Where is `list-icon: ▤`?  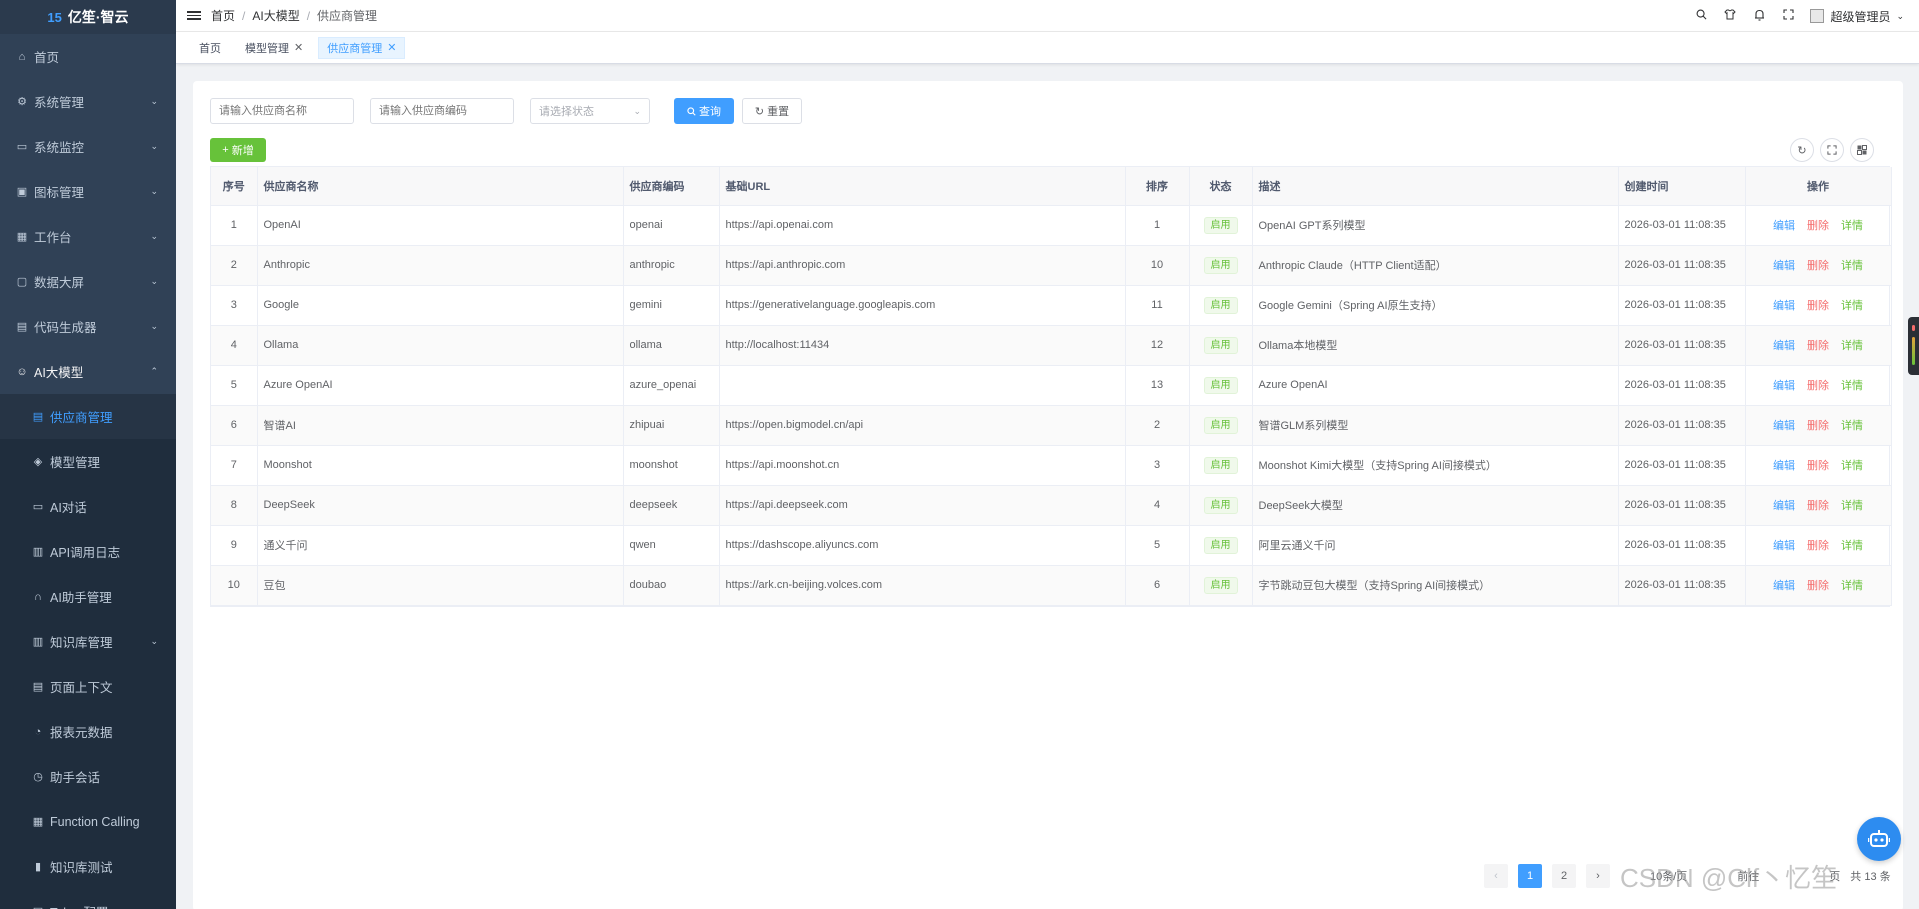
list-icon: ▤ is located at coordinates (38, 417).